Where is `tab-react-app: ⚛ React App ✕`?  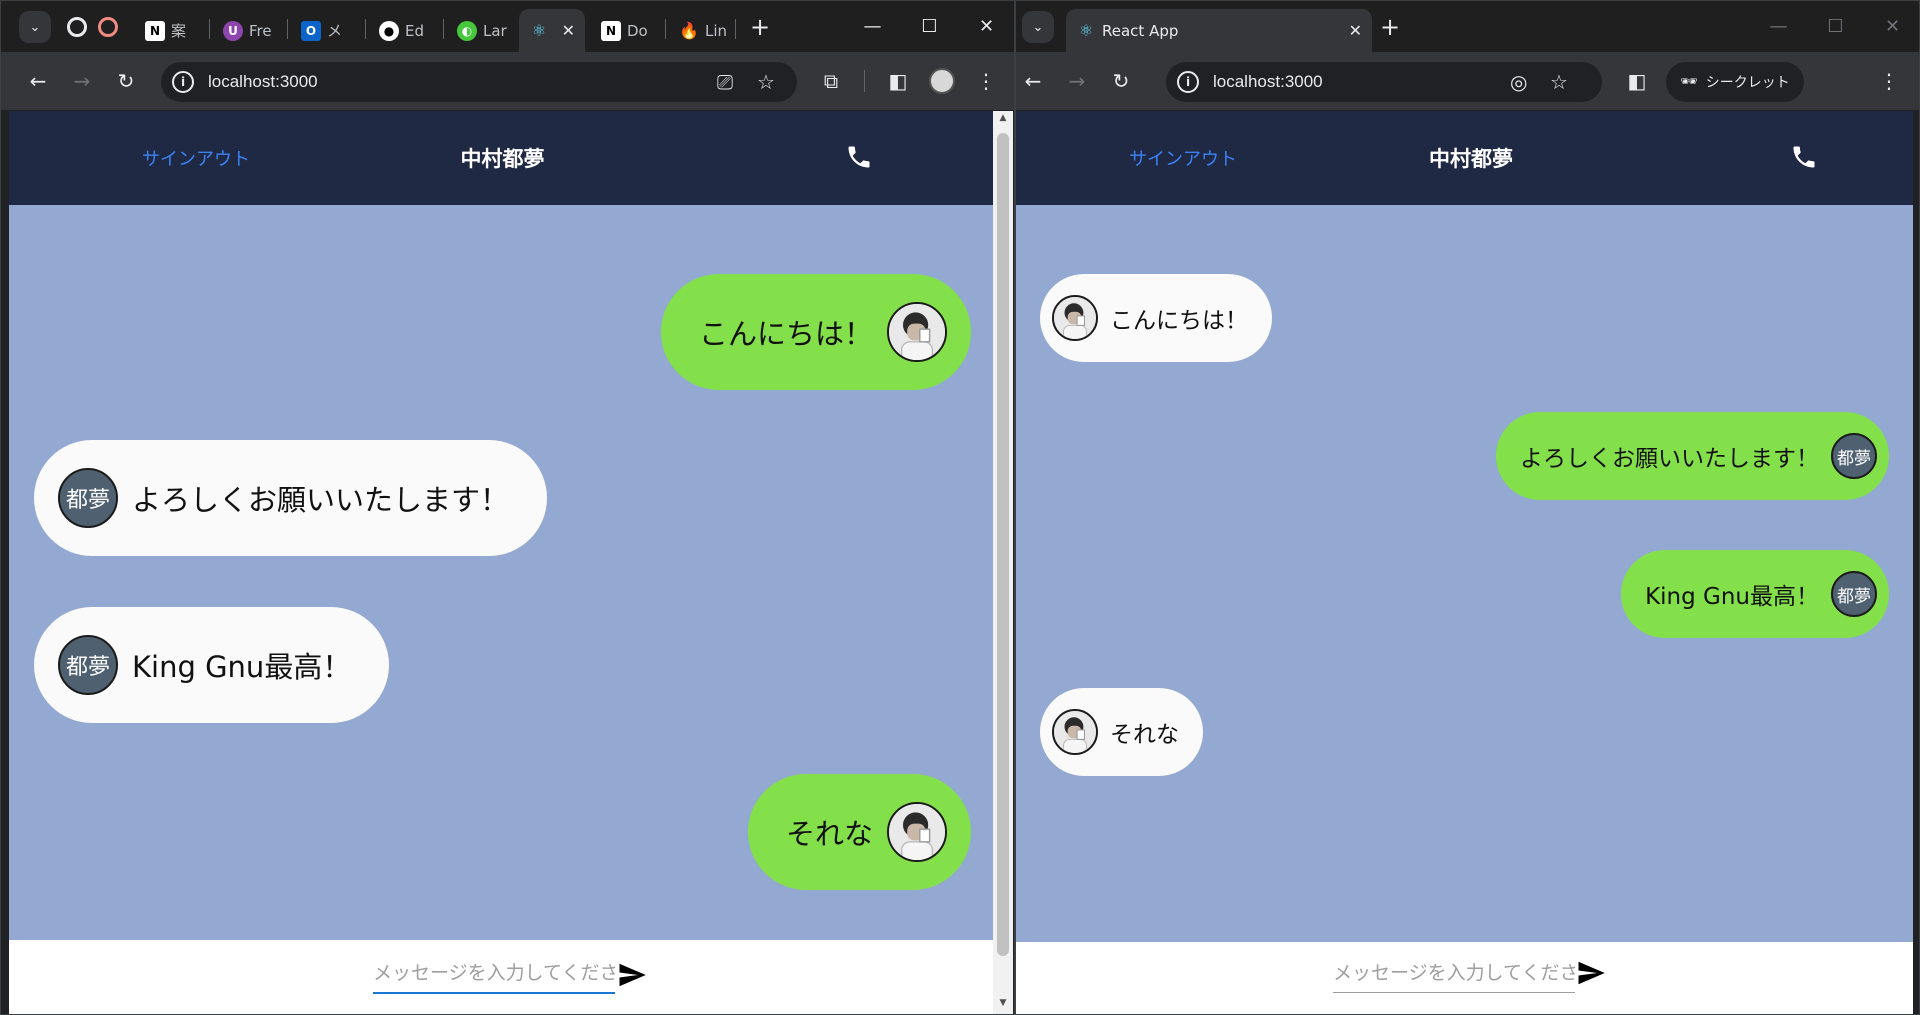 tab-react-app: ⚛ React App ✕ is located at coordinates (1219, 30).